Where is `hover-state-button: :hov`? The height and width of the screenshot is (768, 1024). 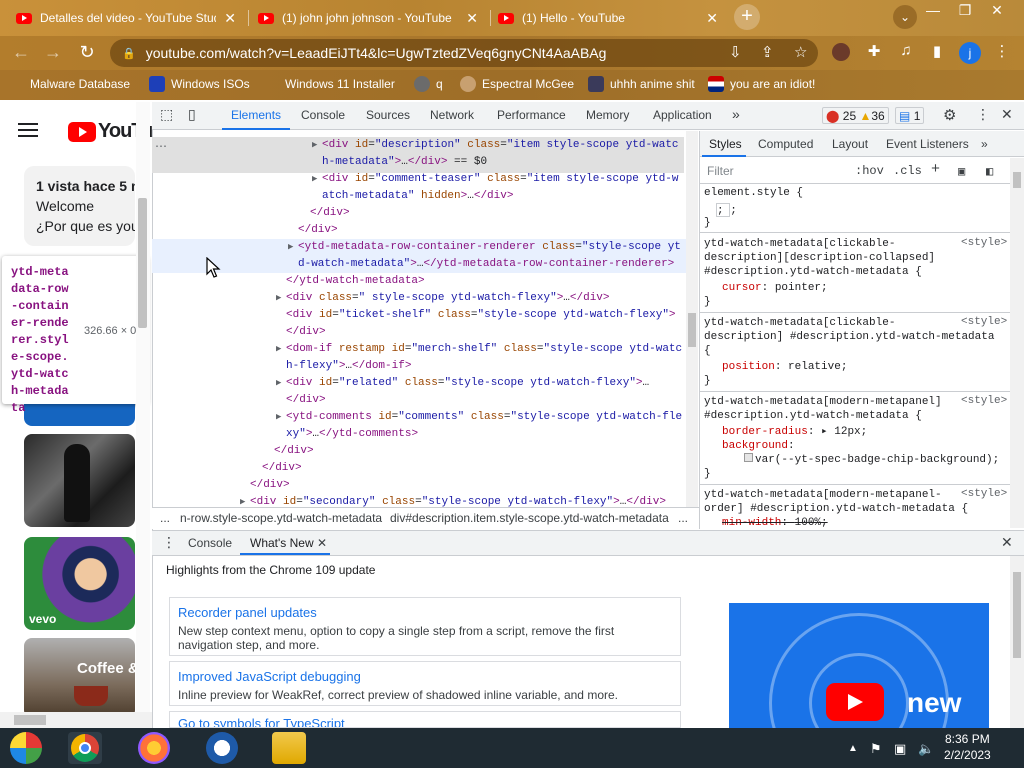 hover-state-button: :hov is located at coordinates (869, 171).